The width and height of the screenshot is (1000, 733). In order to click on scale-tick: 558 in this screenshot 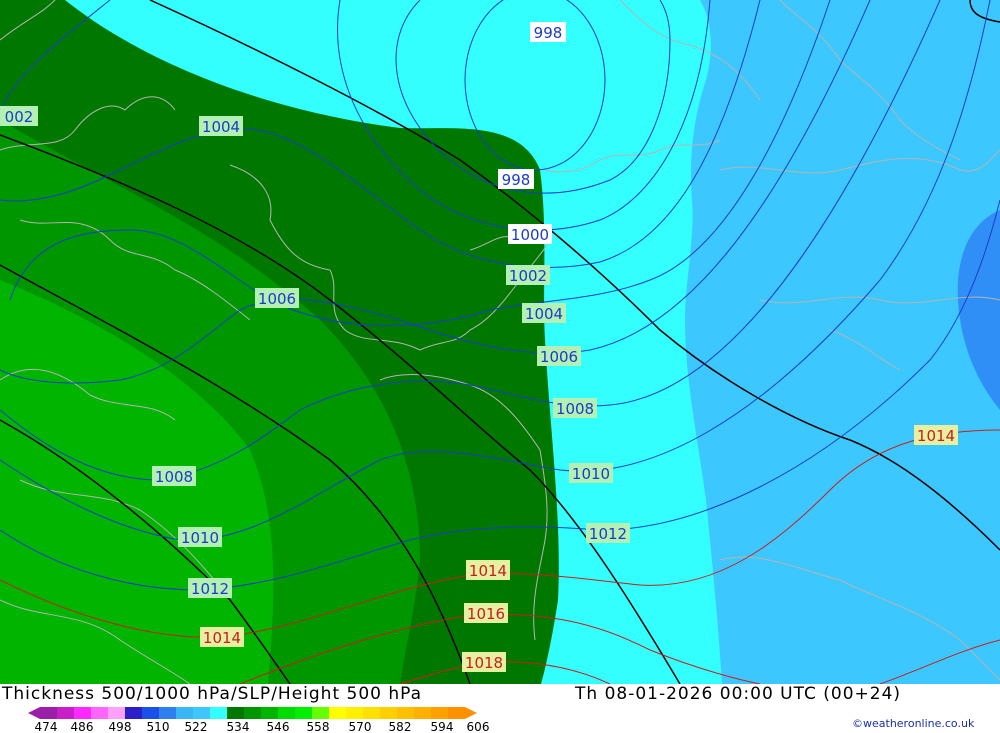, I will do `click(318, 726)`.